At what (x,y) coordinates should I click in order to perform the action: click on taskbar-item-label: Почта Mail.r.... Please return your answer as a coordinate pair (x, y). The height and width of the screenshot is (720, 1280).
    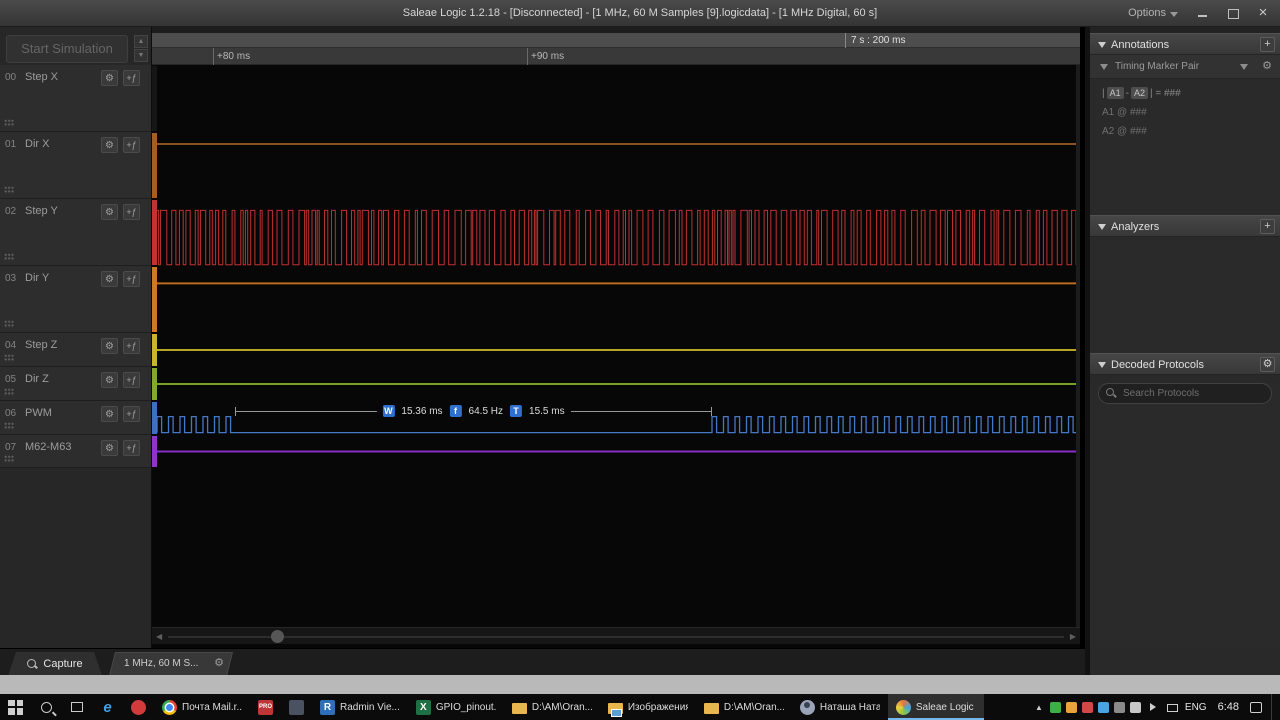
    Looking at the image, I should click on (212, 707).